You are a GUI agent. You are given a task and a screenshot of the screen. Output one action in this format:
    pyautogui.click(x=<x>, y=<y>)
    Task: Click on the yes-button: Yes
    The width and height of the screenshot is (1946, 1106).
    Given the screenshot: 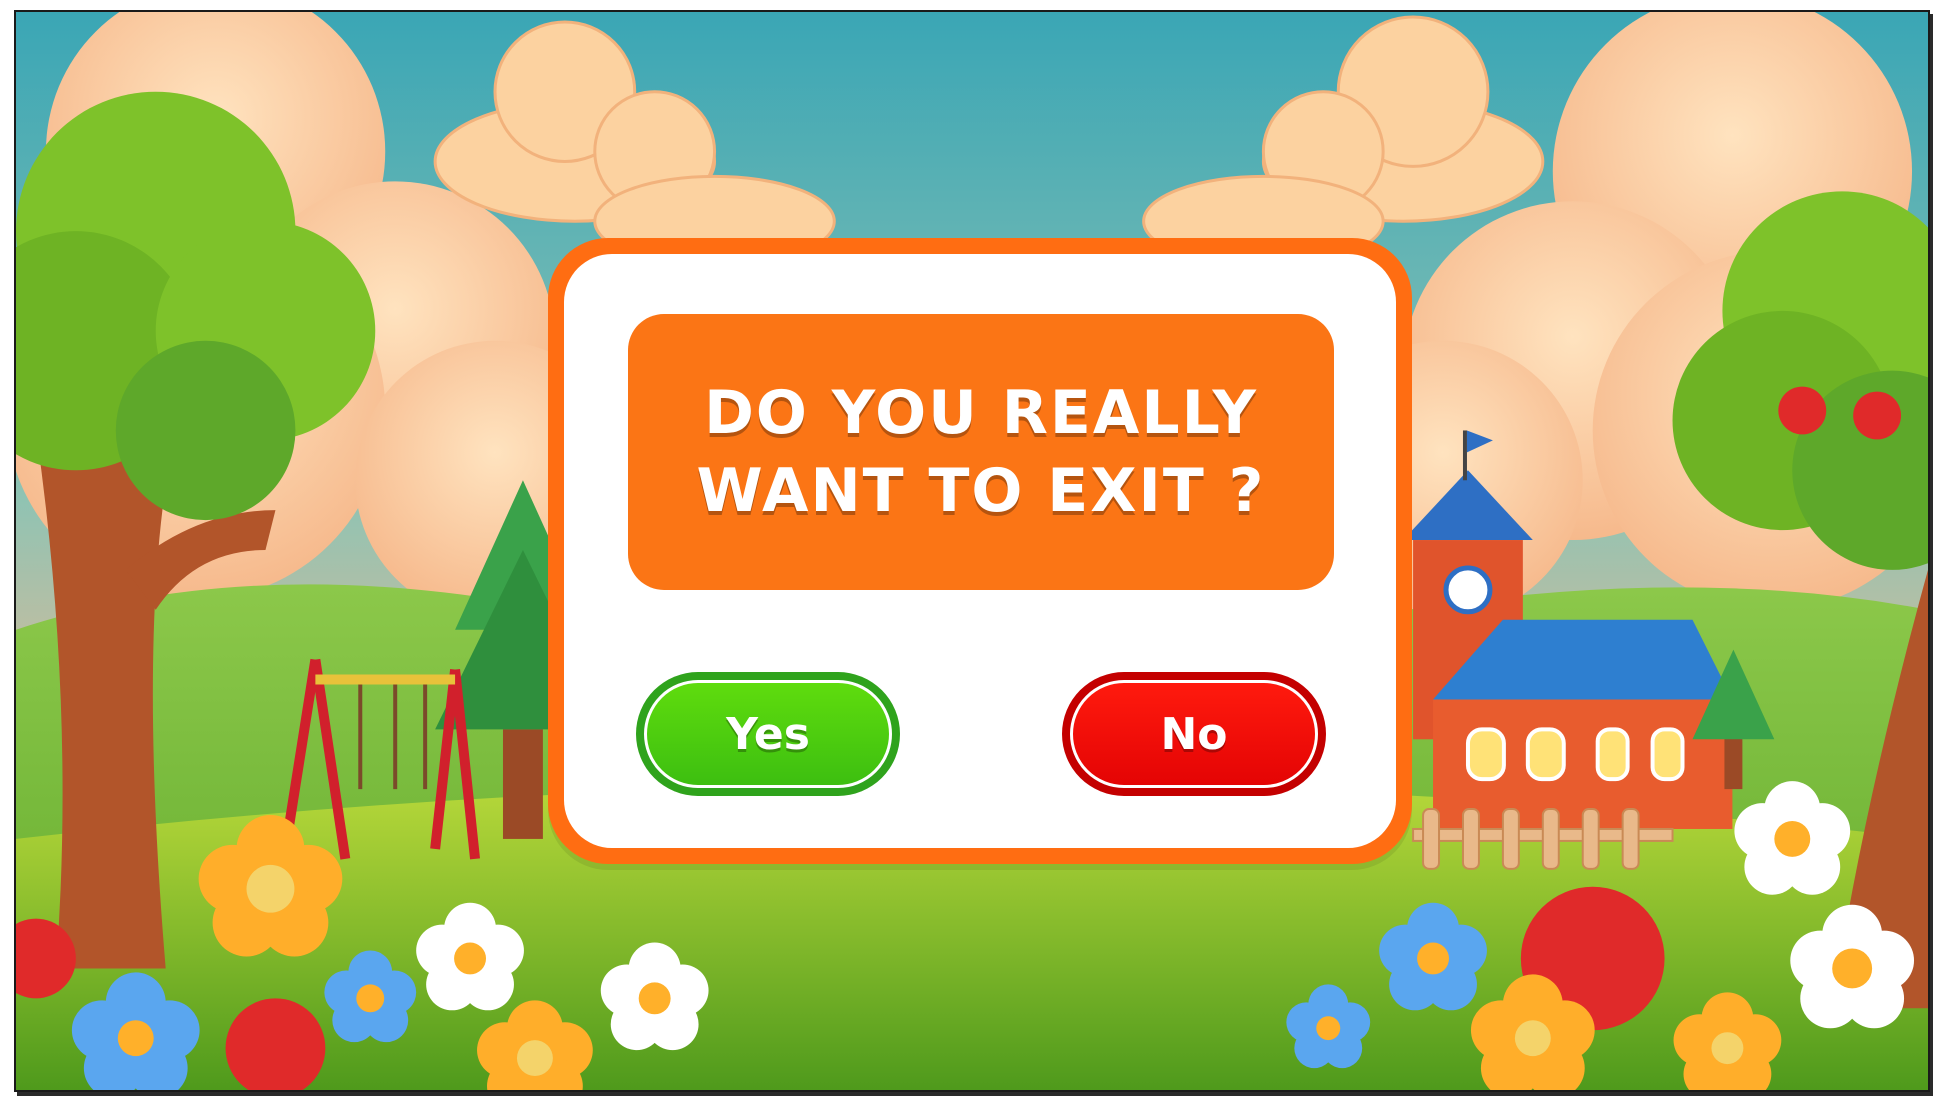 What is the action you would take?
    pyautogui.click(x=768, y=734)
    